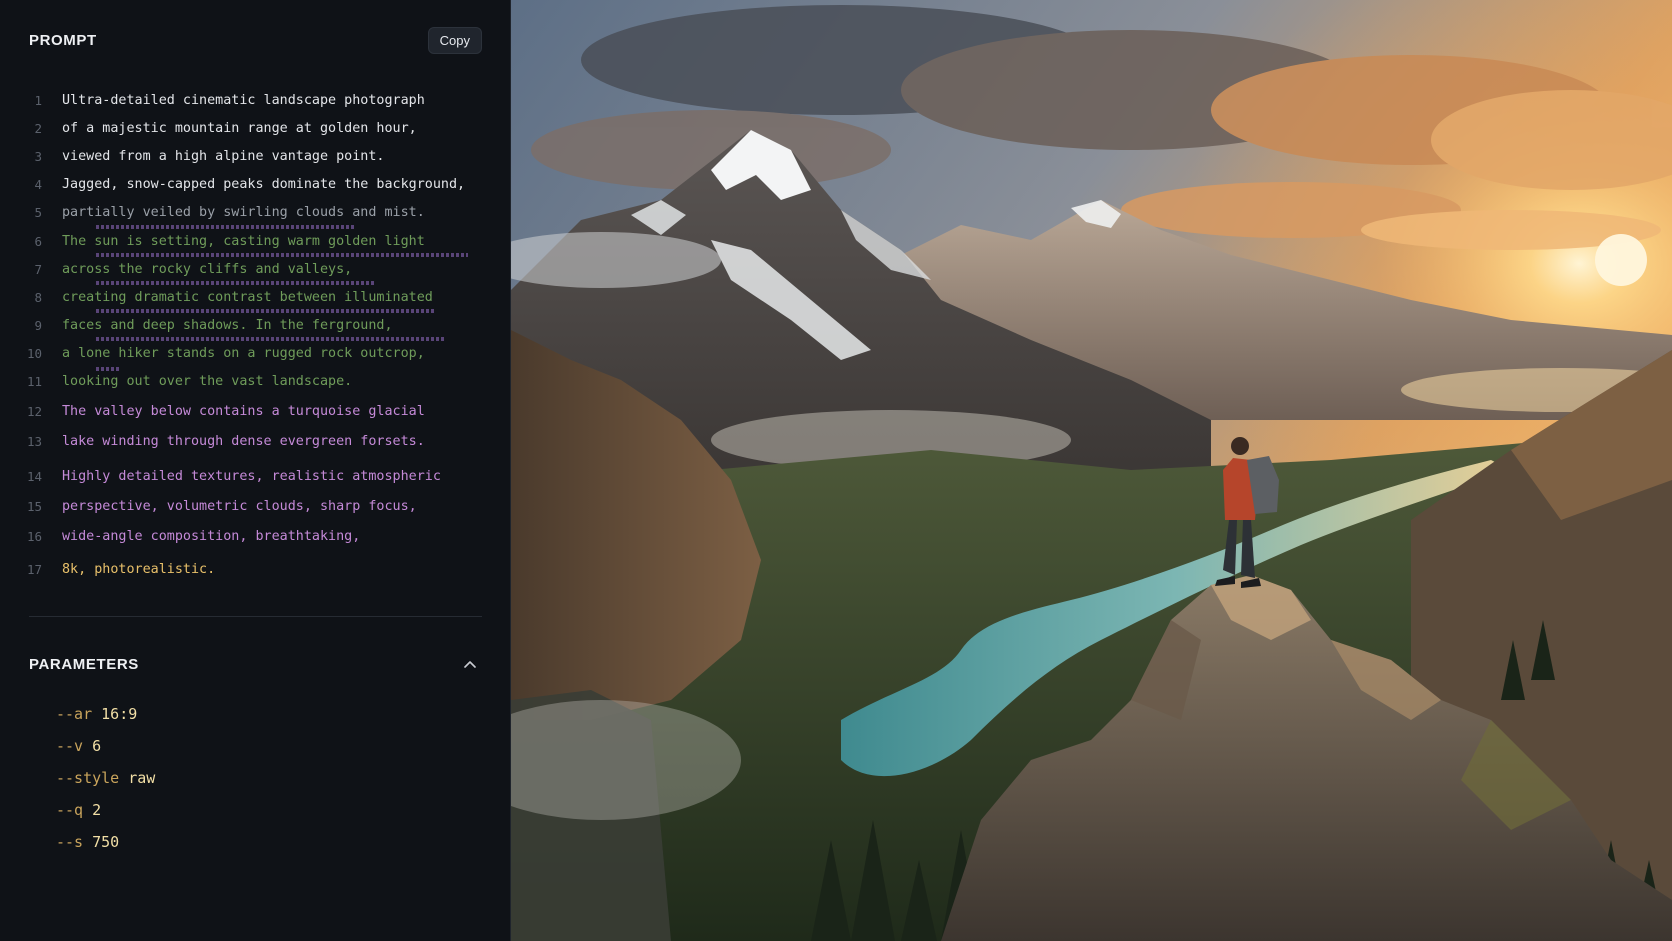  Describe the element at coordinates (106, 842) in the screenshot. I see `parameter-value: 750` at that location.